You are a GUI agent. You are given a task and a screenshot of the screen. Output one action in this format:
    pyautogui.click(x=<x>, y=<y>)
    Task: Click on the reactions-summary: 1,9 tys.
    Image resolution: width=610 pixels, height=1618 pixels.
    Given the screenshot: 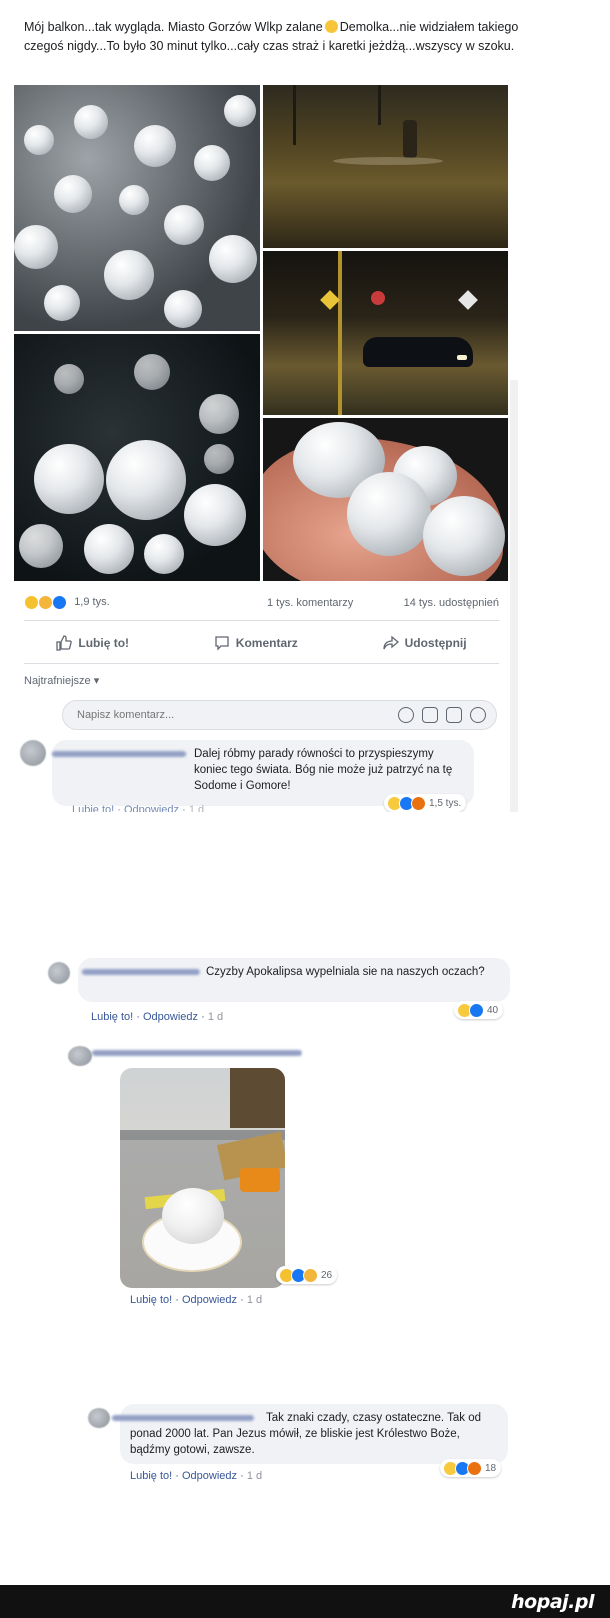 What is the action you would take?
    pyautogui.click(x=67, y=602)
    